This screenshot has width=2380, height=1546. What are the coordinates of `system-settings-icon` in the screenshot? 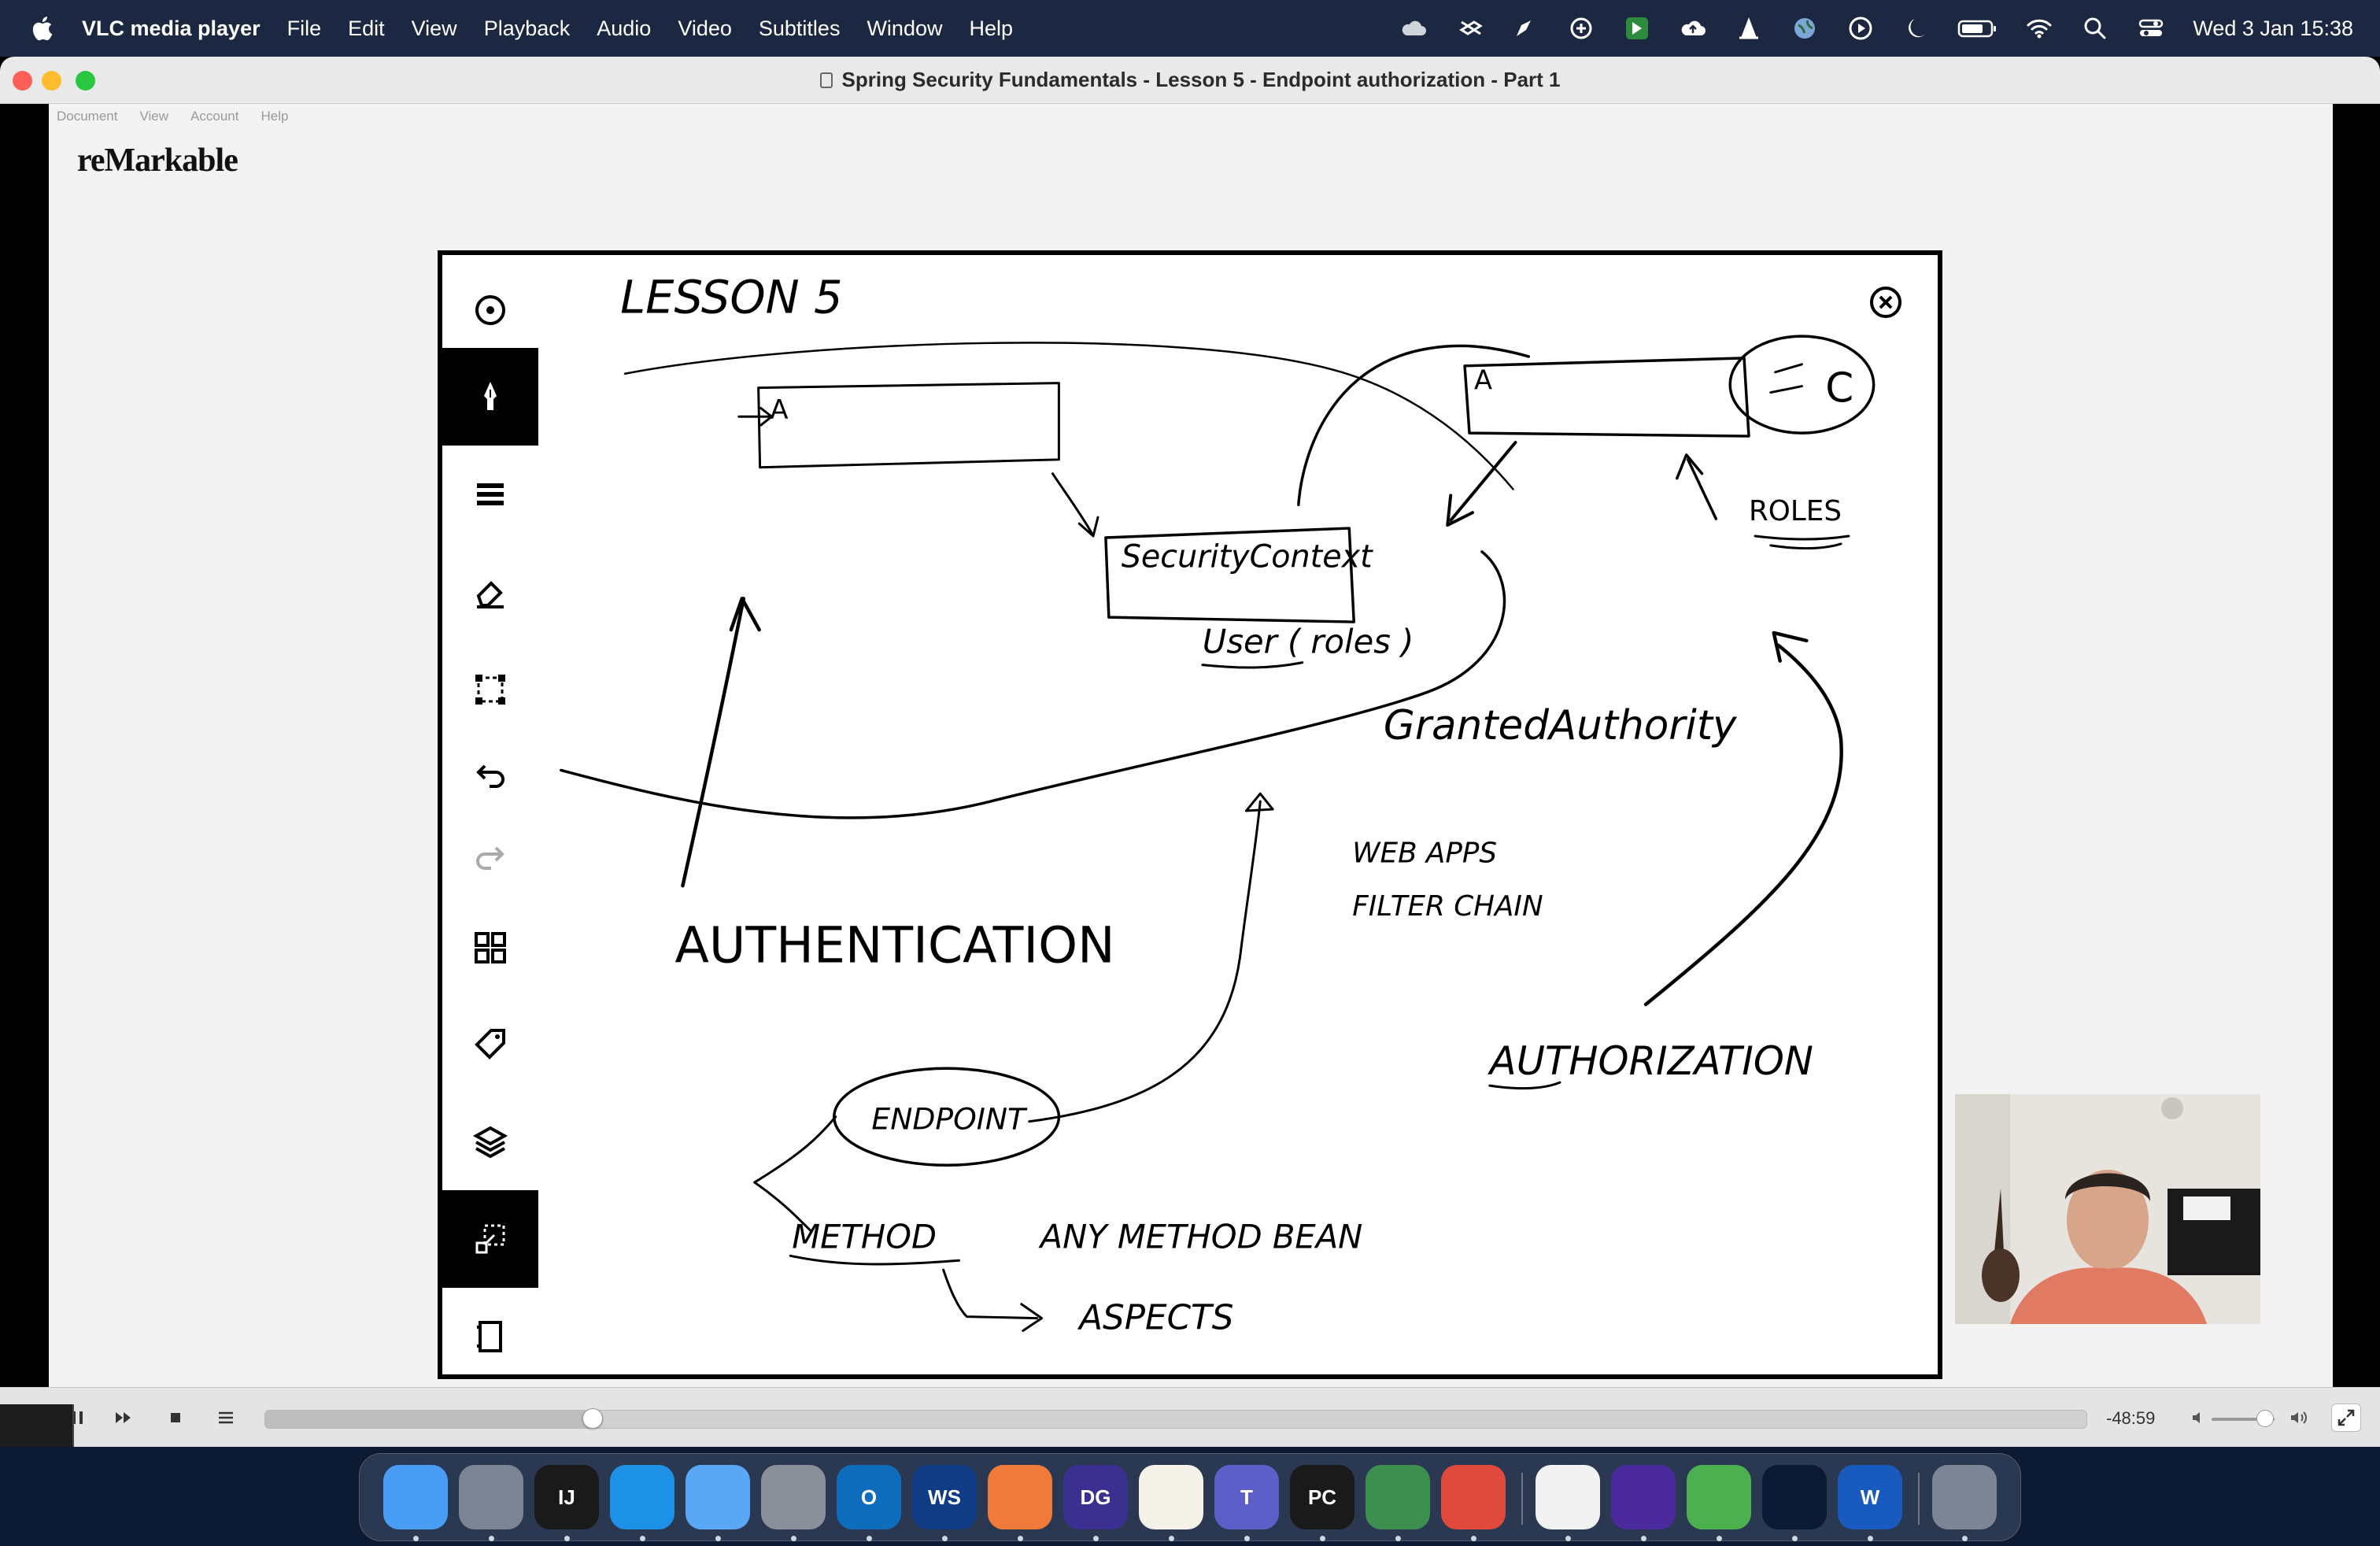 It's located at (793, 1497).